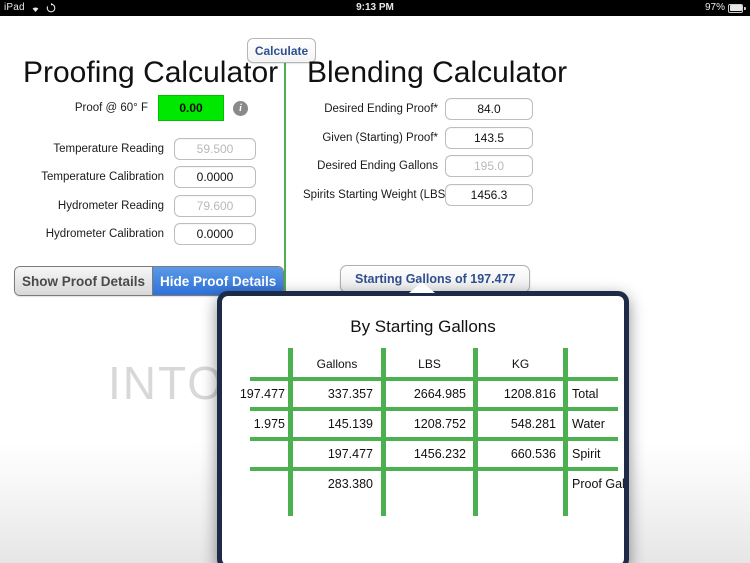 This screenshot has height=563, width=750. Describe the element at coordinates (533, 454) in the screenshot. I see `table-row: 660.536` at that location.